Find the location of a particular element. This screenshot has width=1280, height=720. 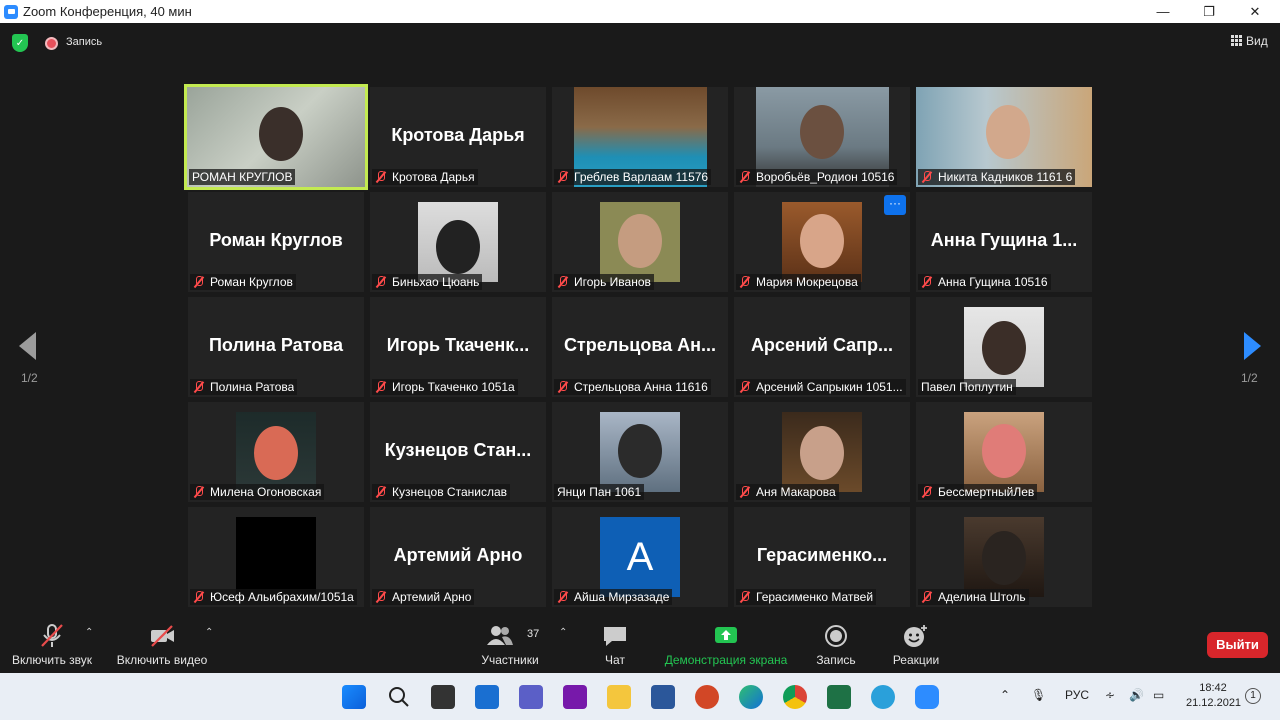

participant-name-label: Кротова Дарья is located at coordinates (425, 177).